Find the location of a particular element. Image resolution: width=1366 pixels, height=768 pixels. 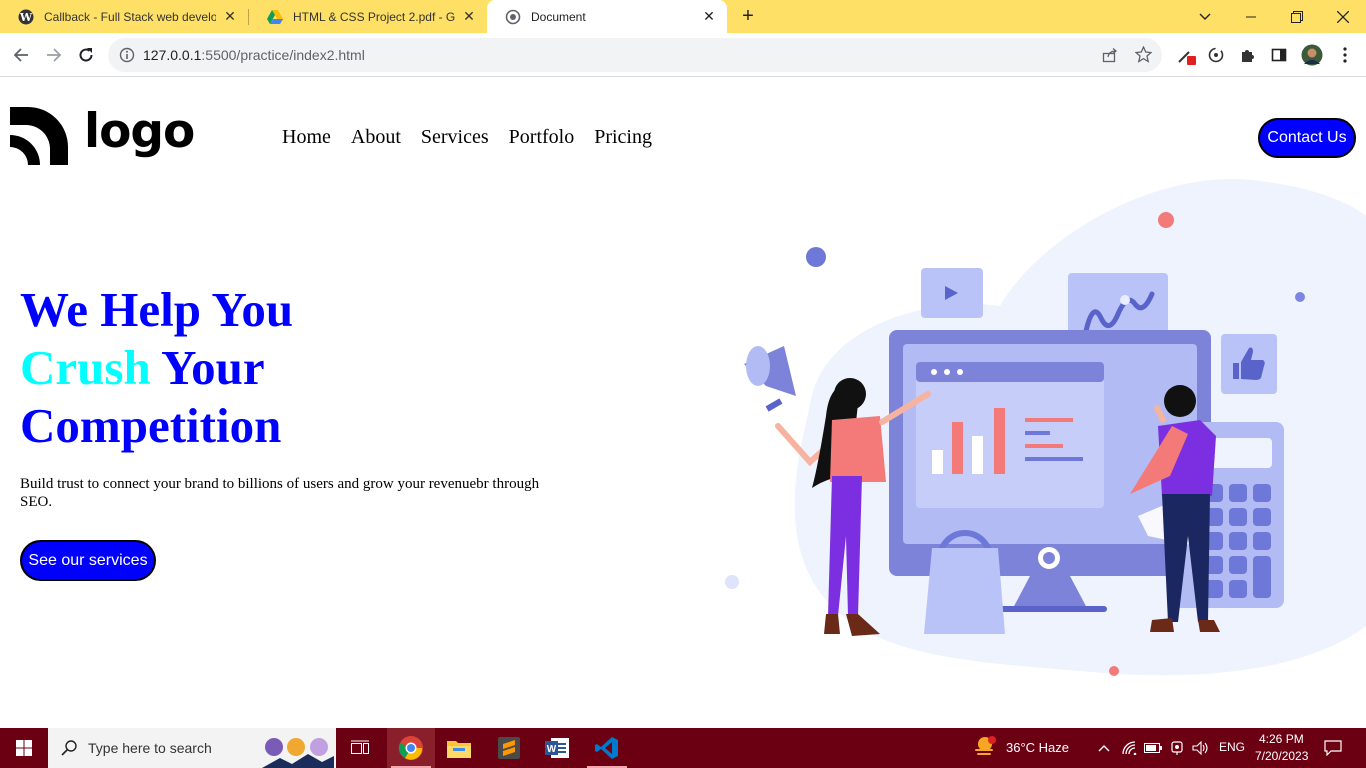

task-view-icon is located at coordinates (360, 748).